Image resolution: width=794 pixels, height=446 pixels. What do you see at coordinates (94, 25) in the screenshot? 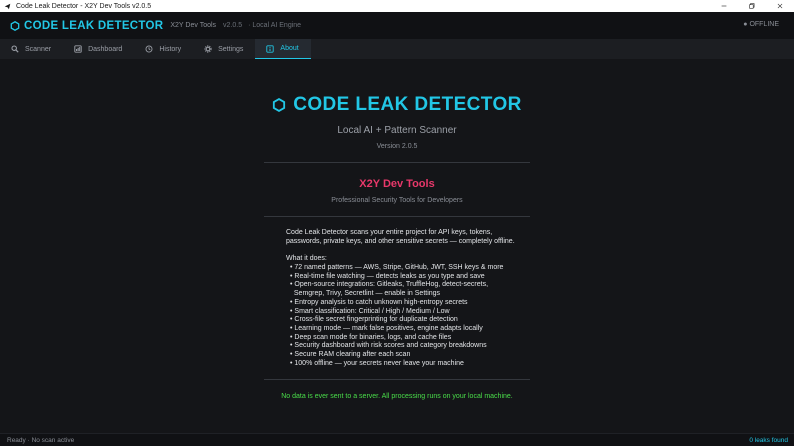
I see `brand-name: CODE LEAK DETECTOR` at bounding box center [94, 25].